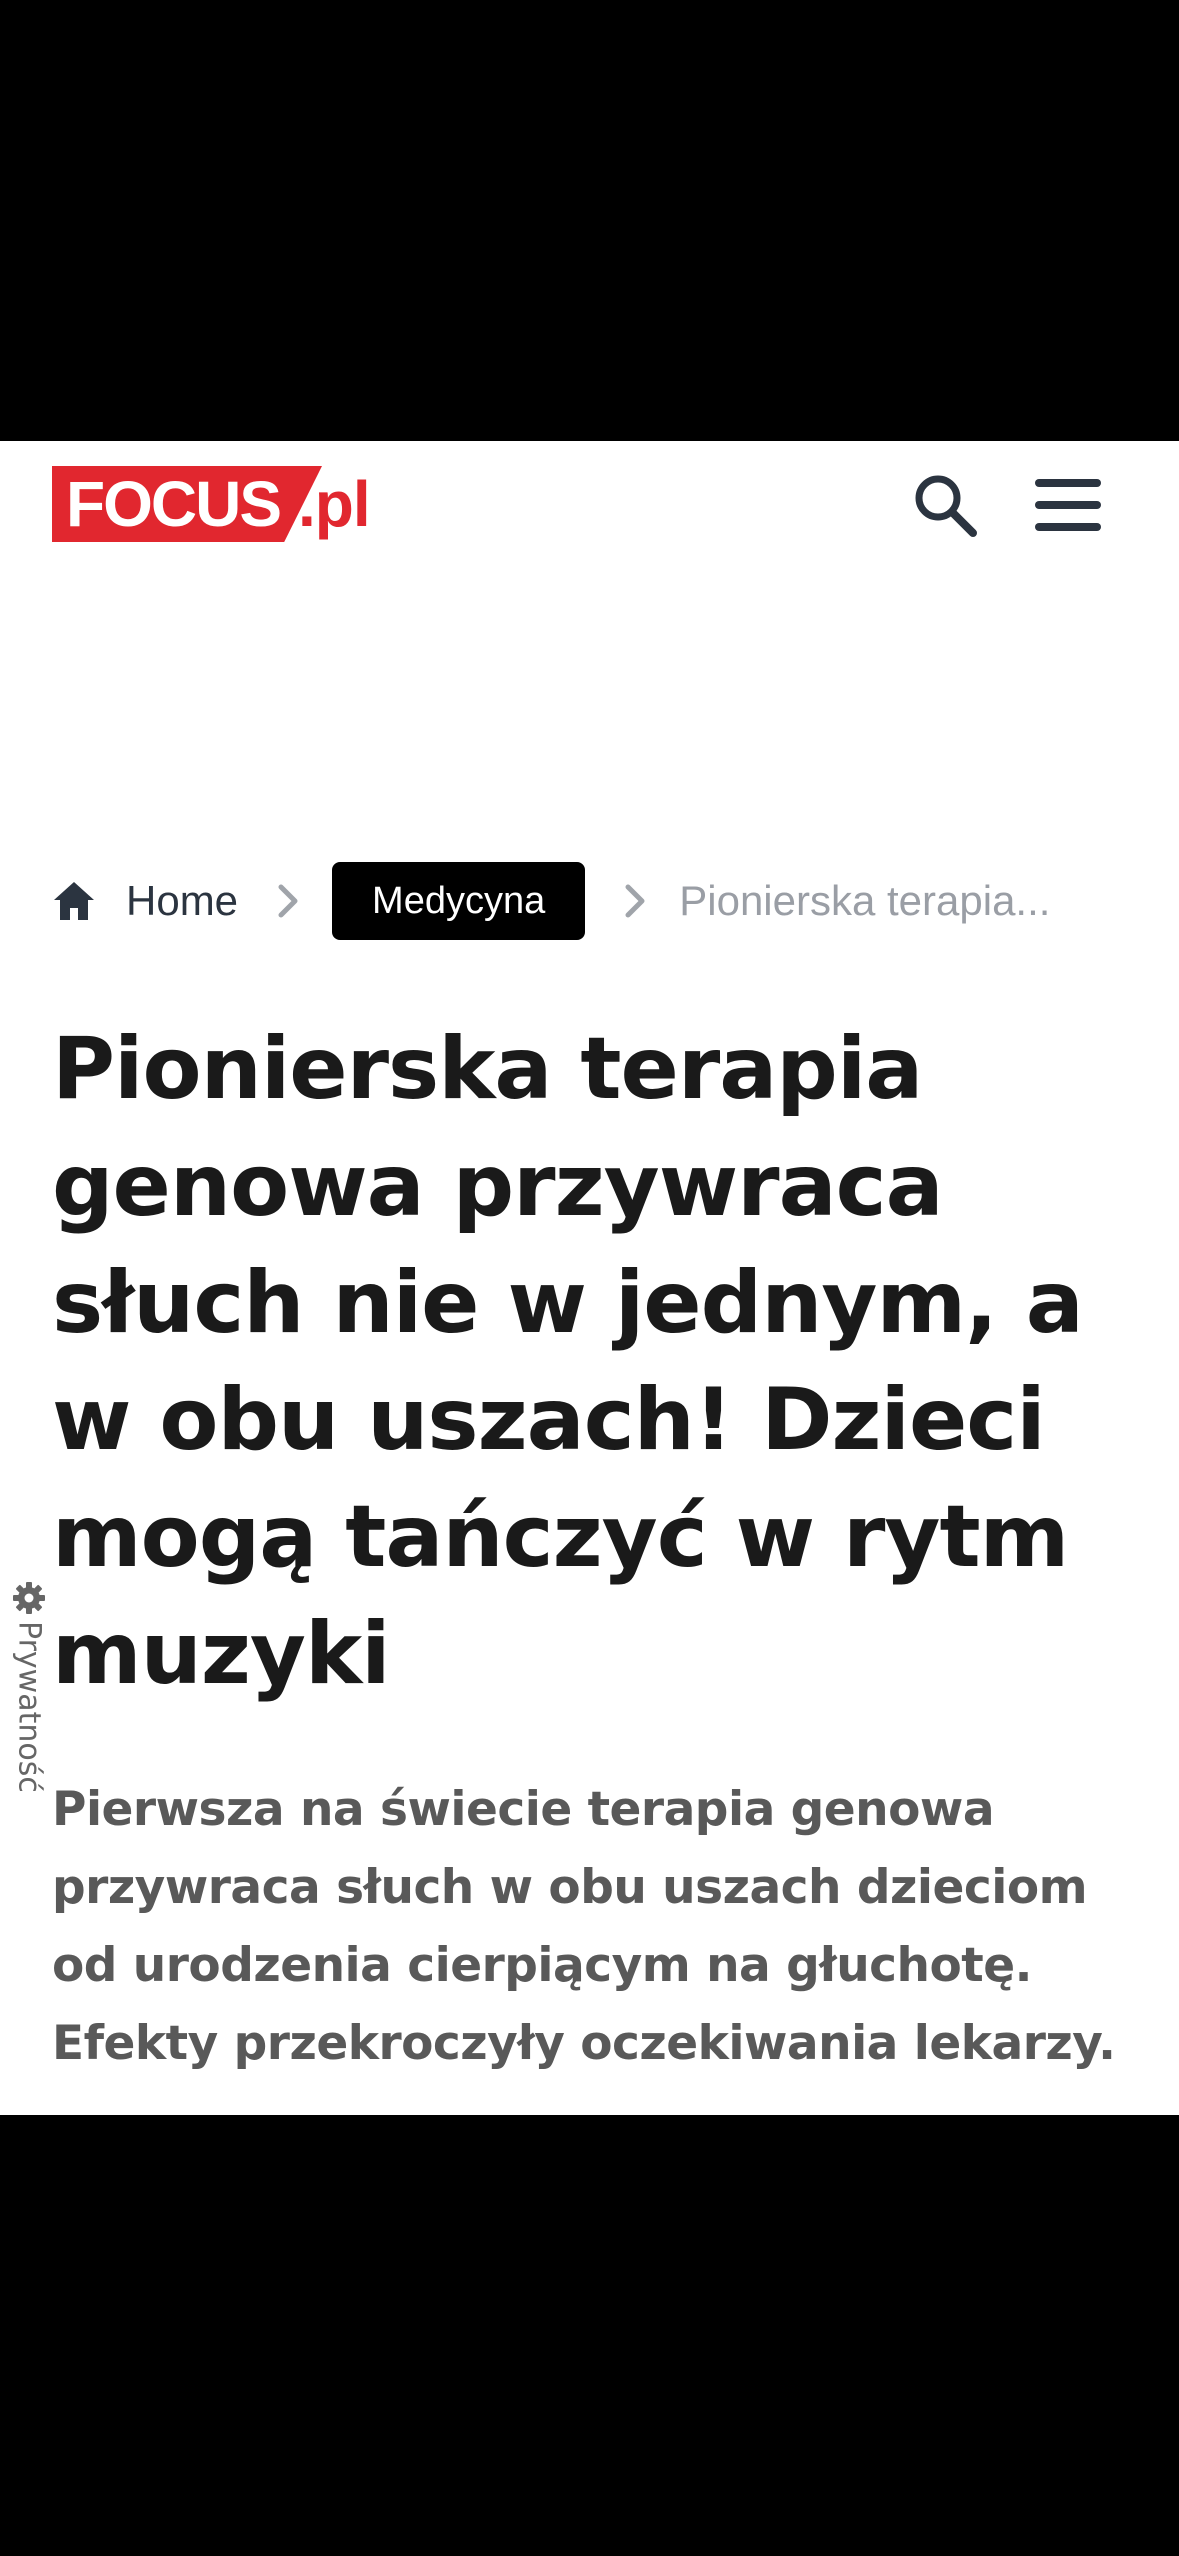  I want to click on gear-icon, so click(29, 1598).